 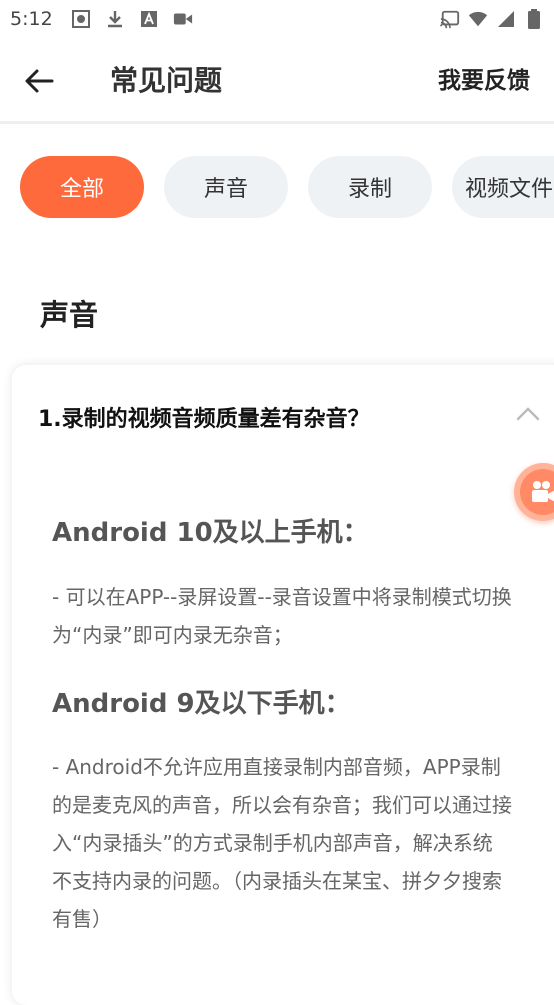 What do you see at coordinates (31, 19) in the screenshot?
I see `status-time: 5:12` at bounding box center [31, 19].